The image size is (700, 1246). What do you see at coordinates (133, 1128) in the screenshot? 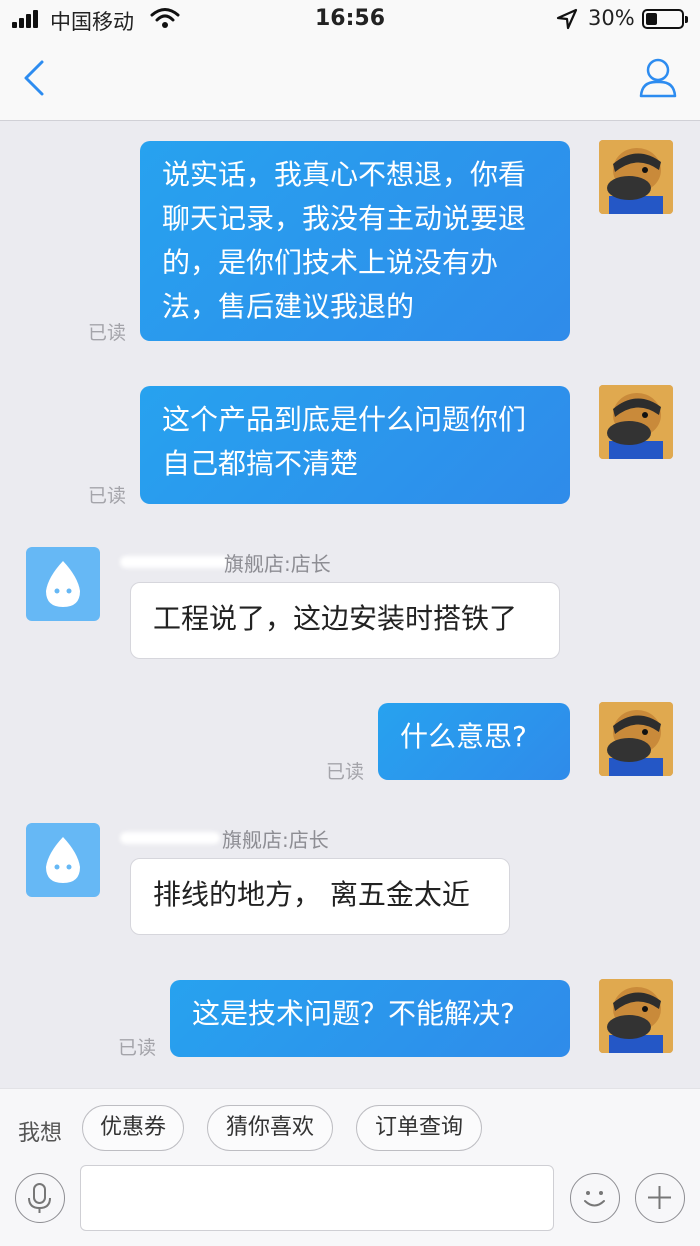
I see `chip-coupon: 优惠券` at bounding box center [133, 1128].